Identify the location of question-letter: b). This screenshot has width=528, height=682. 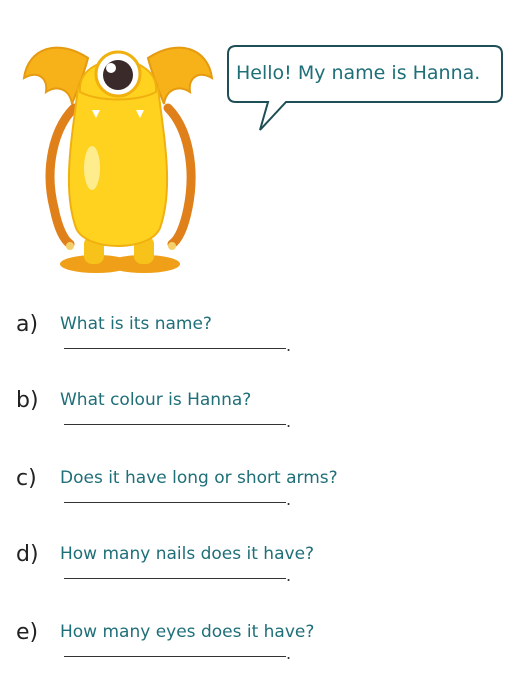
(27, 400).